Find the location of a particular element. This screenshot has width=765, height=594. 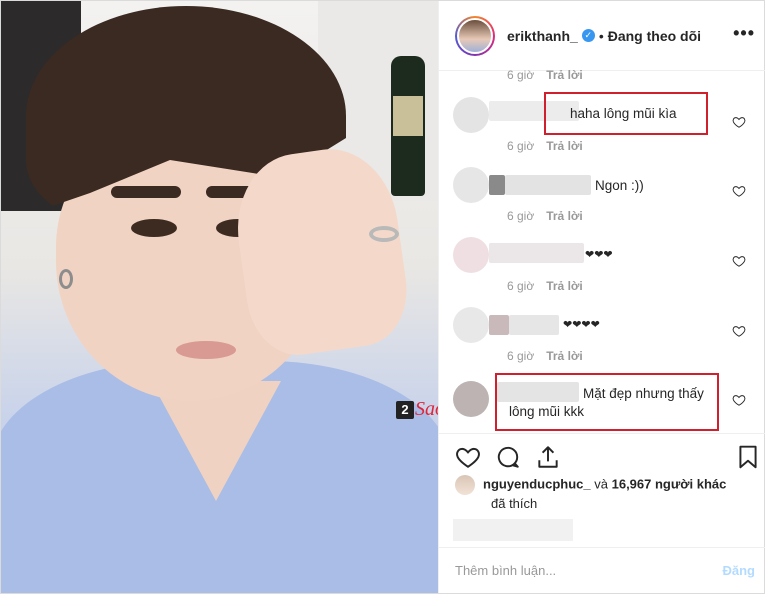

avatar is located at coordinates (475, 35).